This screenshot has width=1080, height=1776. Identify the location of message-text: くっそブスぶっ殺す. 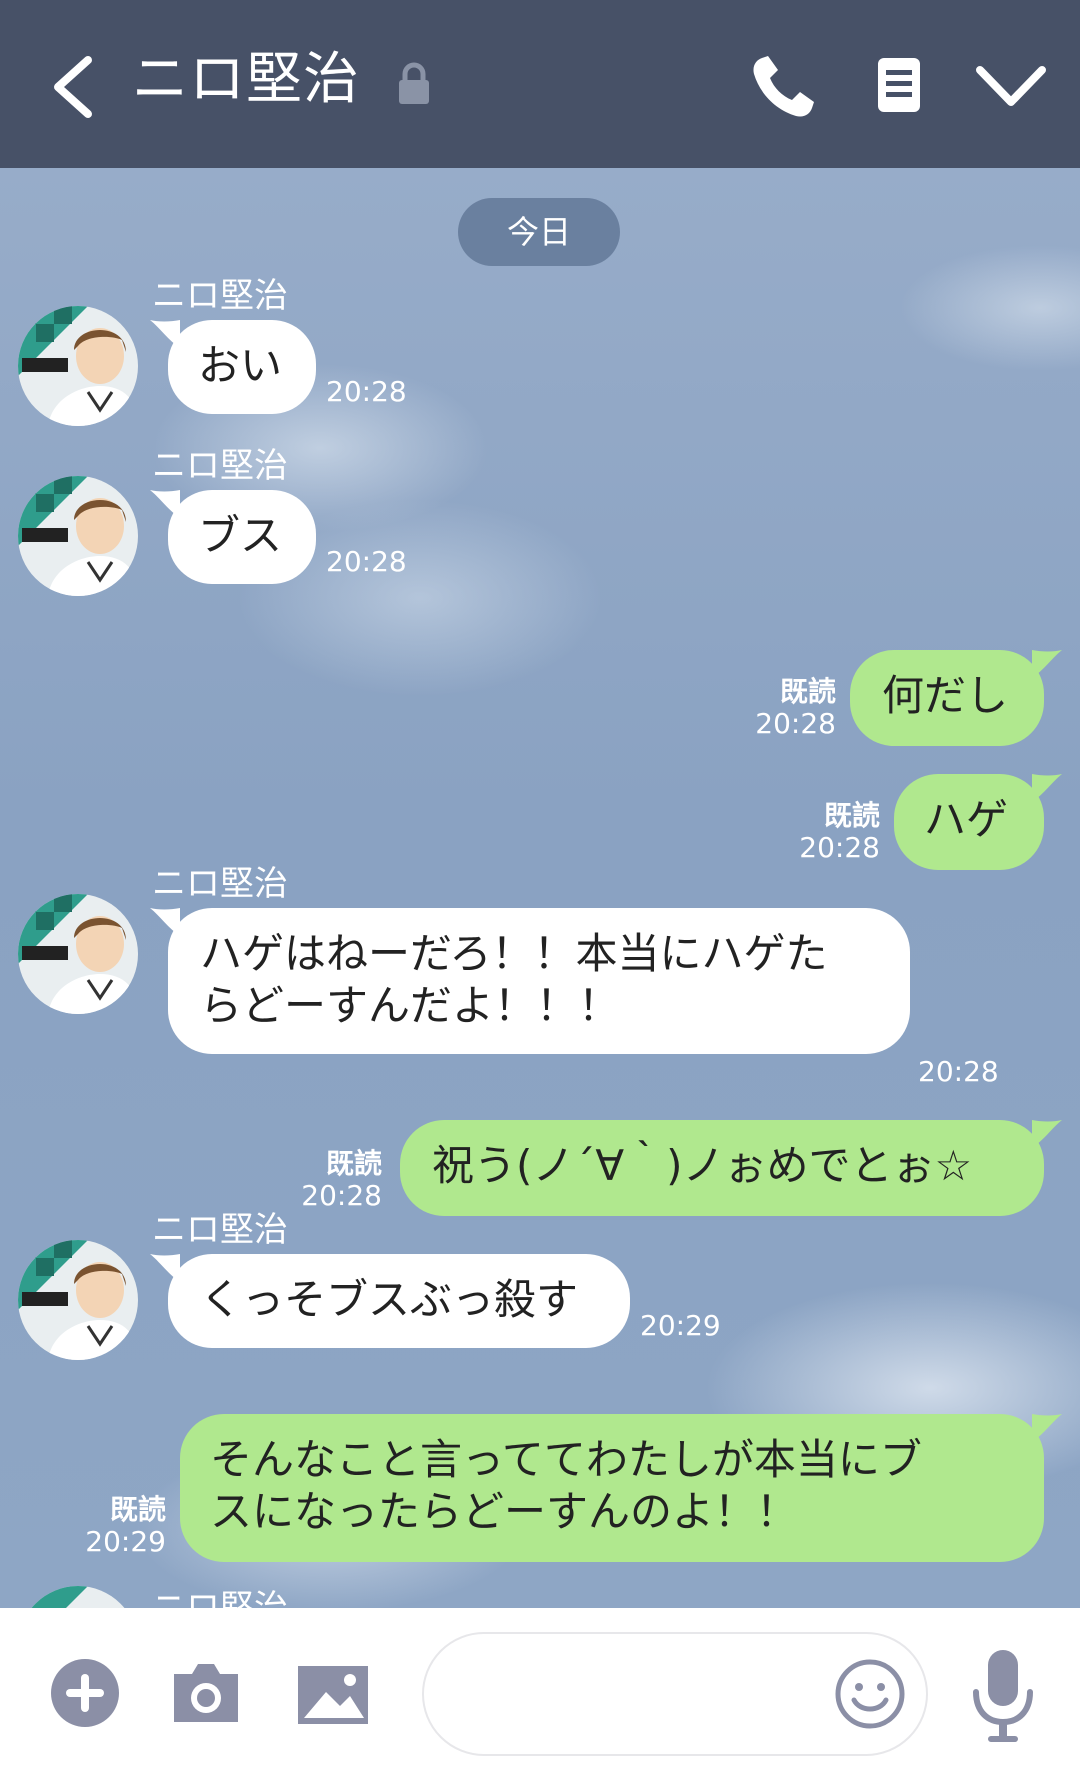
(389, 1299).